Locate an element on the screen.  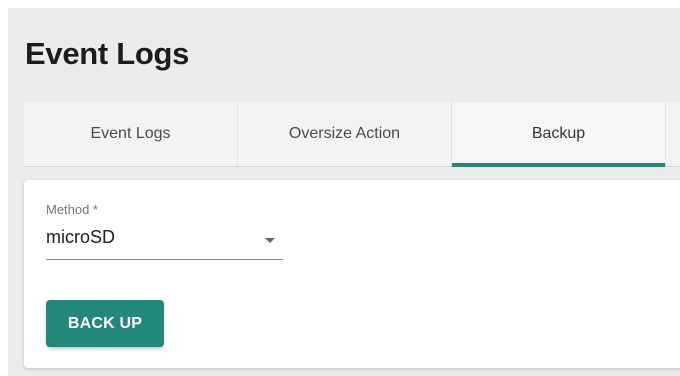
page-title: Event Logs is located at coordinates (107, 53).